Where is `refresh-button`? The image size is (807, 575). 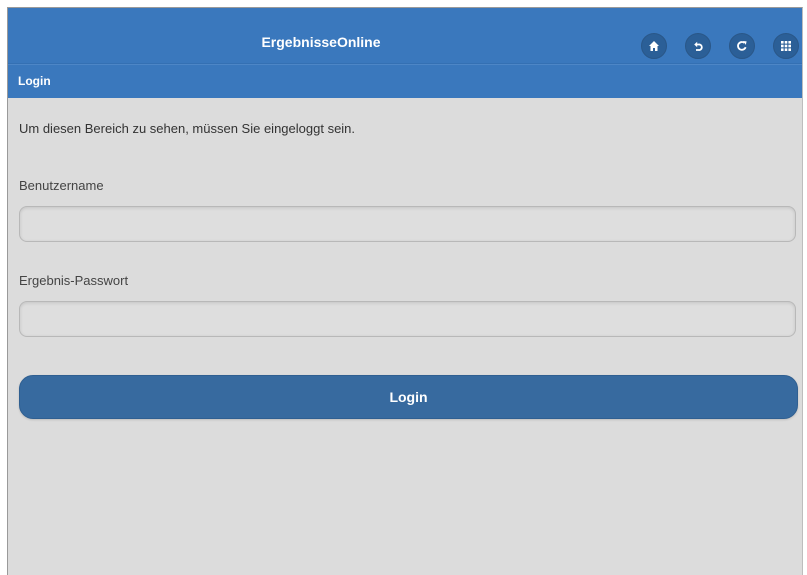
refresh-button is located at coordinates (742, 46).